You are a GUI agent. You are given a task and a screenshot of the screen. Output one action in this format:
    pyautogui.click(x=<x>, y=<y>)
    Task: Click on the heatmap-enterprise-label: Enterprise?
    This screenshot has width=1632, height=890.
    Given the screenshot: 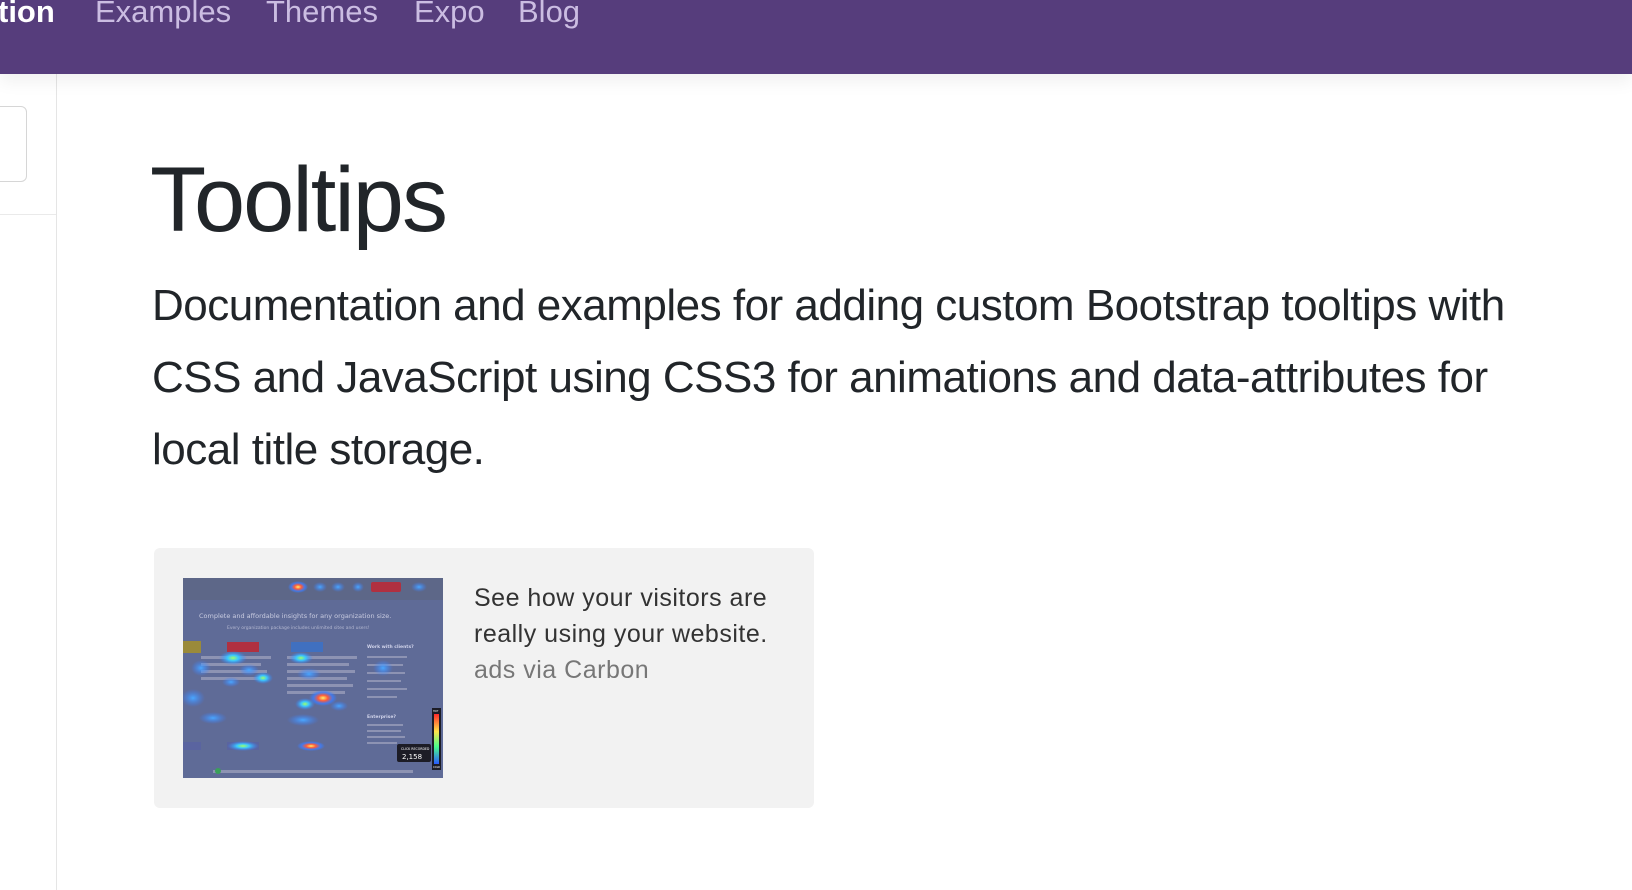 What is the action you would take?
    pyautogui.click(x=381, y=717)
    